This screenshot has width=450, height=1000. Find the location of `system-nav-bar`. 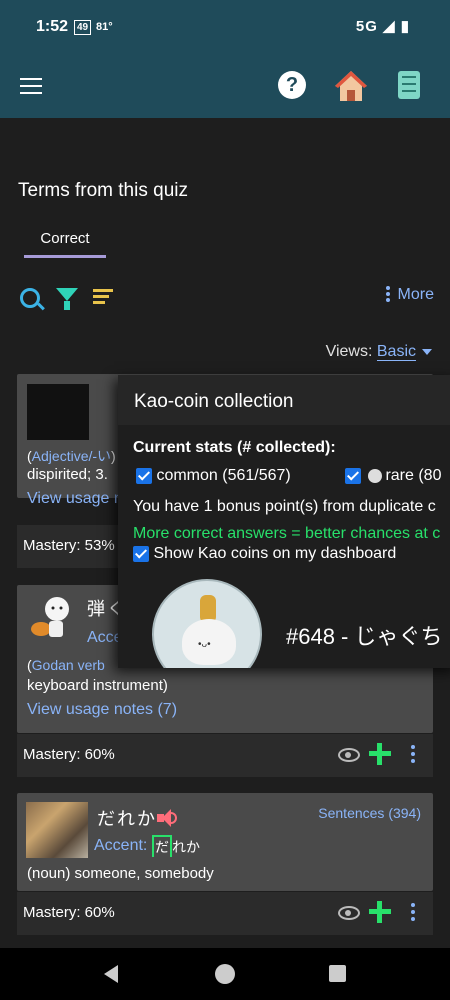

system-nav-bar is located at coordinates (225, 974).